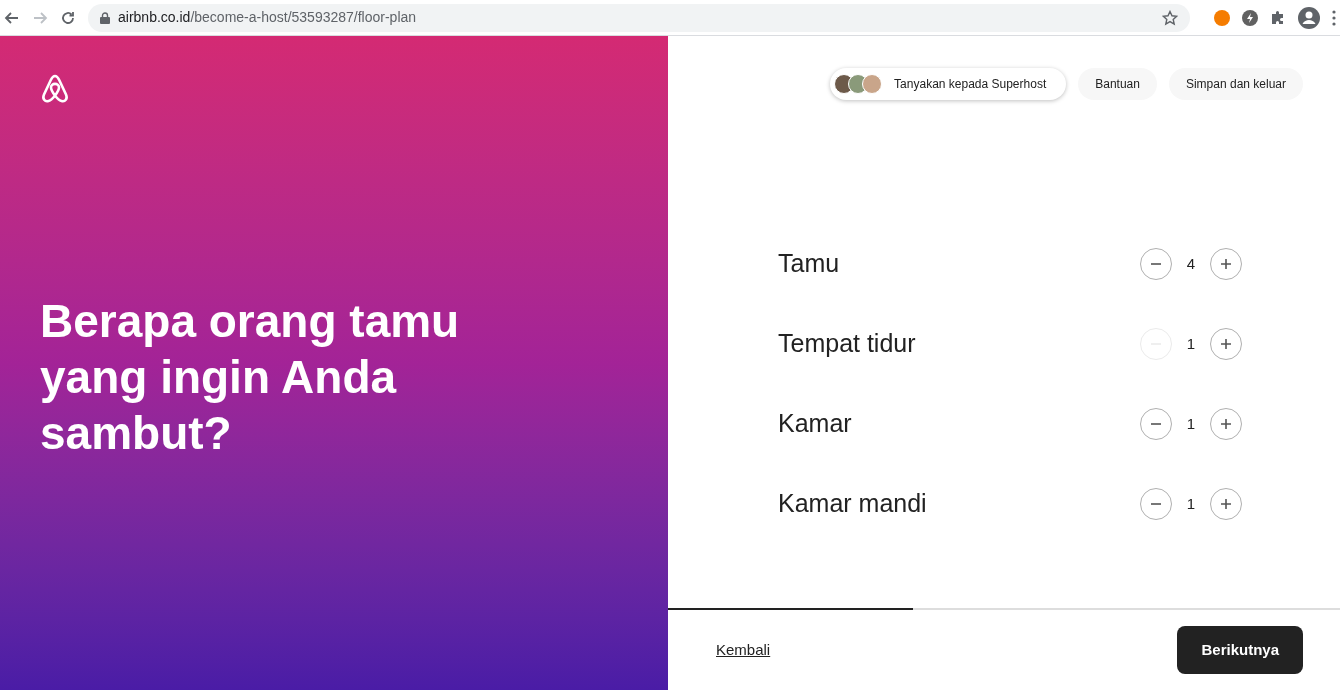 This screenshot has height=690, width=1340. I want to click on lightning-icon, so click(1250, 17).